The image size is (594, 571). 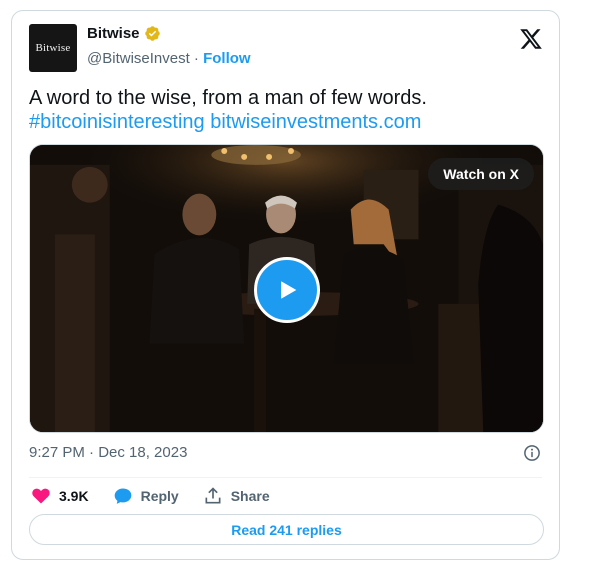 What do you see at coordinates (122, 496) in the screenshot?
I see `reply-bubble-icon` at bounding box center [122, 496].